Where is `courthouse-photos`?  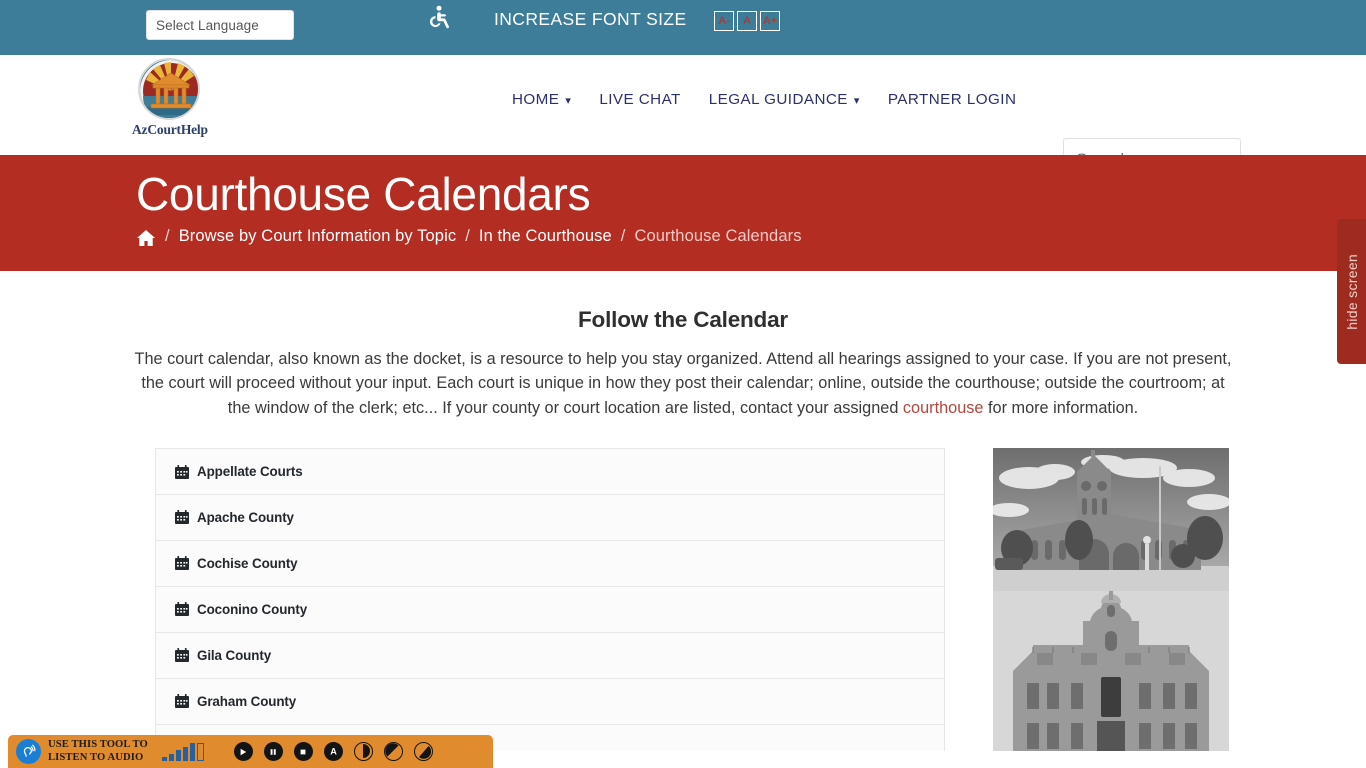
courthouse-photos is located at coordinates (1110, 599).